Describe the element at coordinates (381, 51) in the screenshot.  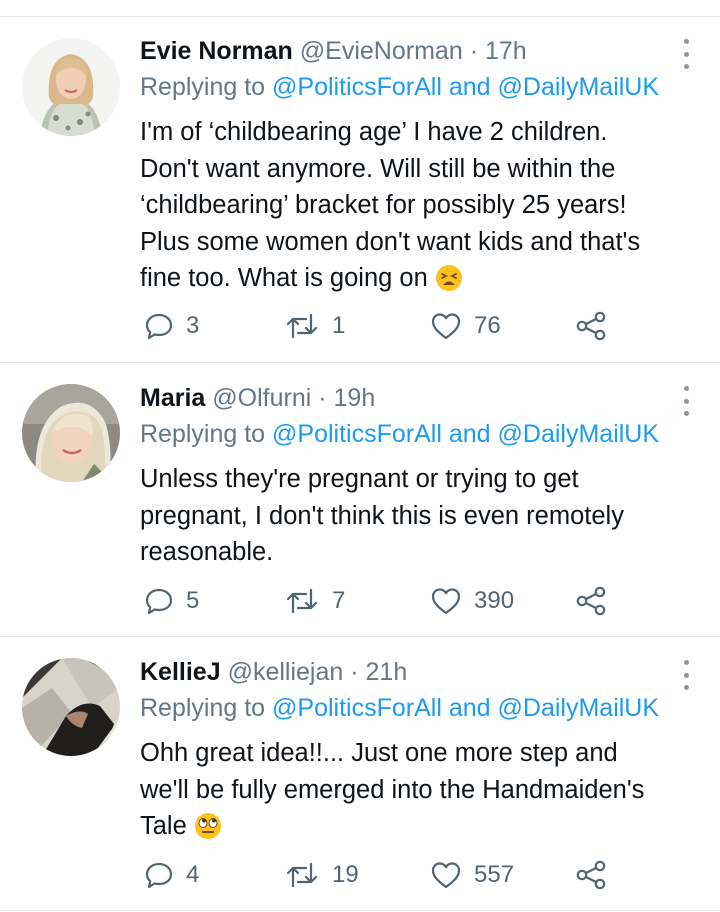
I see `author-handle: @EvieNorman` at that location.